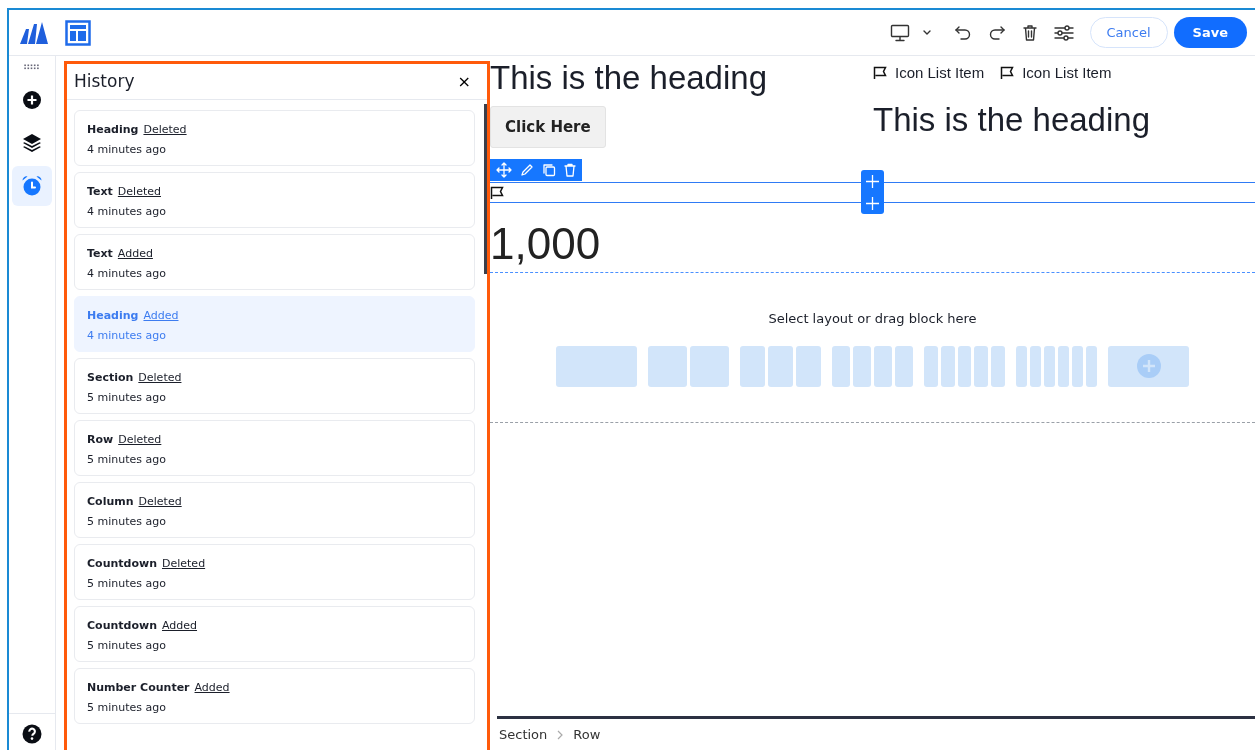  What do you see at coordinates (527, 170) in the screenshot?
I see `pencil-icon` at bounding box center [527, 170].